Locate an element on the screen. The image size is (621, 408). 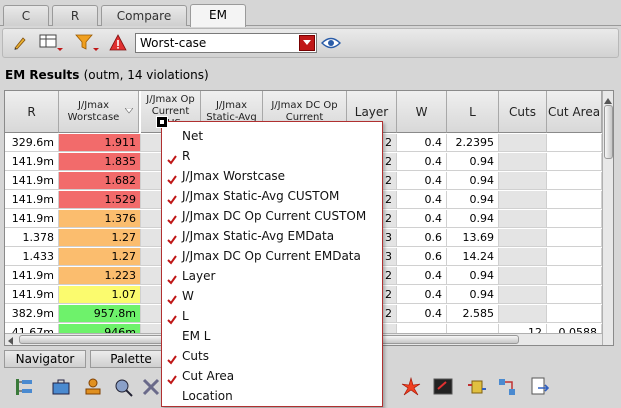
eye-icon is located at coordinates (331, 43).